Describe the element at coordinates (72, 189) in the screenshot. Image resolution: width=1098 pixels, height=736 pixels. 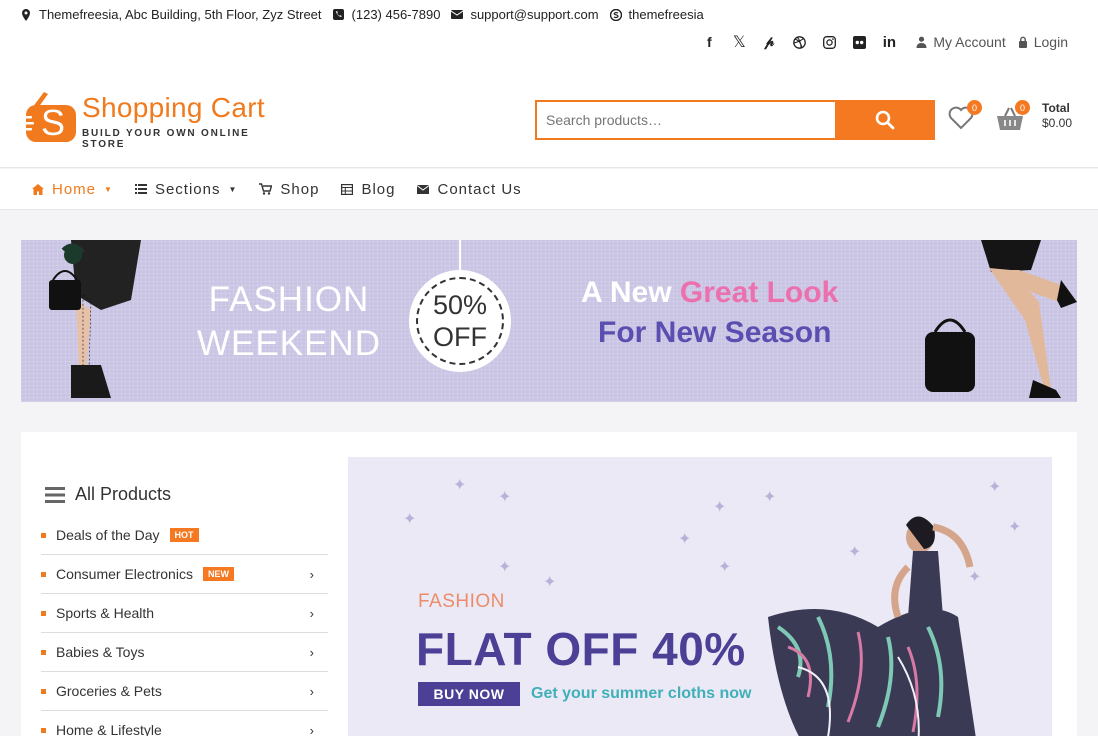
I see `nav-item-home: Home ▼` at that location.